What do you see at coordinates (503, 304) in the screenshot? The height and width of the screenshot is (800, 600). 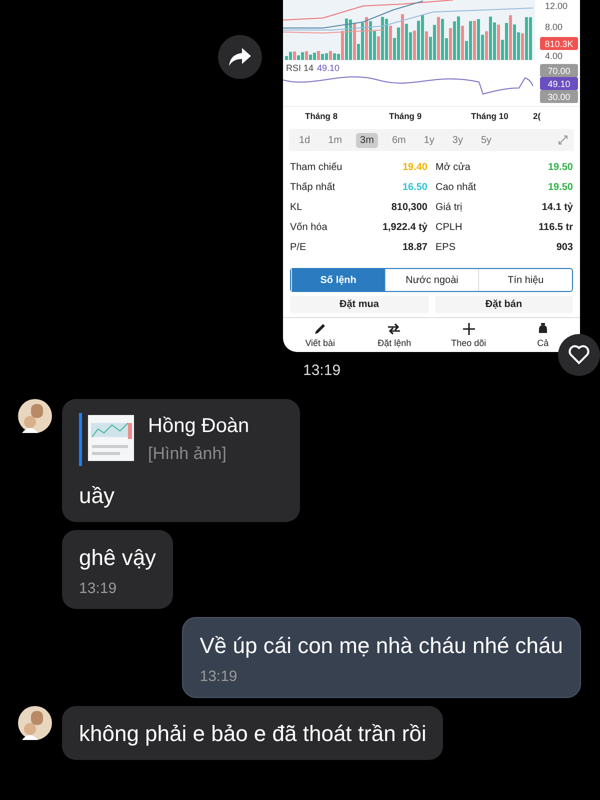 I see `column-header: Đặt bán` at bounding box center [503, 304].